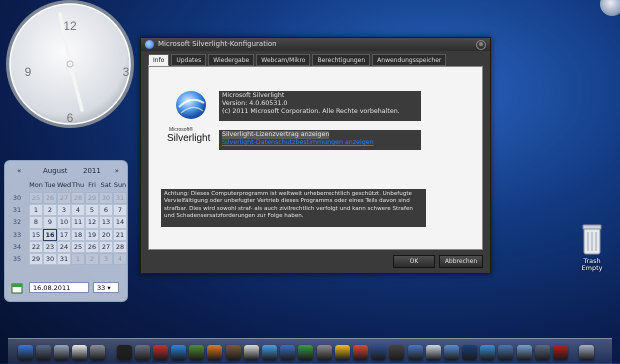 This screenshot has width=620, height=364. Describe the element at coordinates (36, 246) in the screenshot. I see `calendar-day: 22` at that location.